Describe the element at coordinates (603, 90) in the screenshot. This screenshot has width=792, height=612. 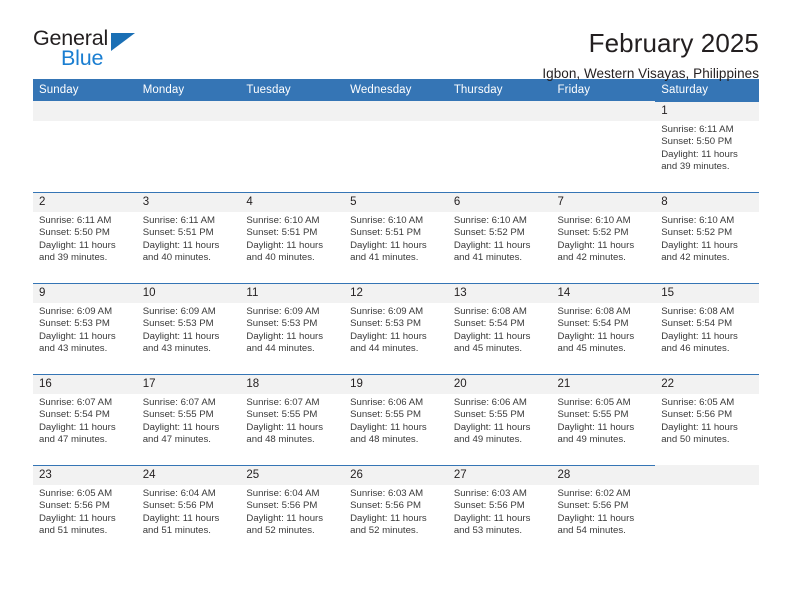
I see `weekday-header-friday: Friday` at that location.